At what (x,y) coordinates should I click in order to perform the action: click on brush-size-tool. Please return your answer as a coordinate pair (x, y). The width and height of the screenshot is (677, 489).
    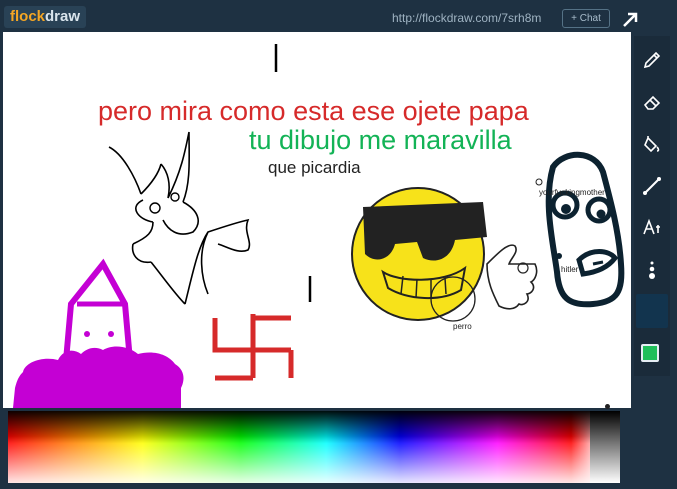
    Looking at the image, I should click on (652, 270).